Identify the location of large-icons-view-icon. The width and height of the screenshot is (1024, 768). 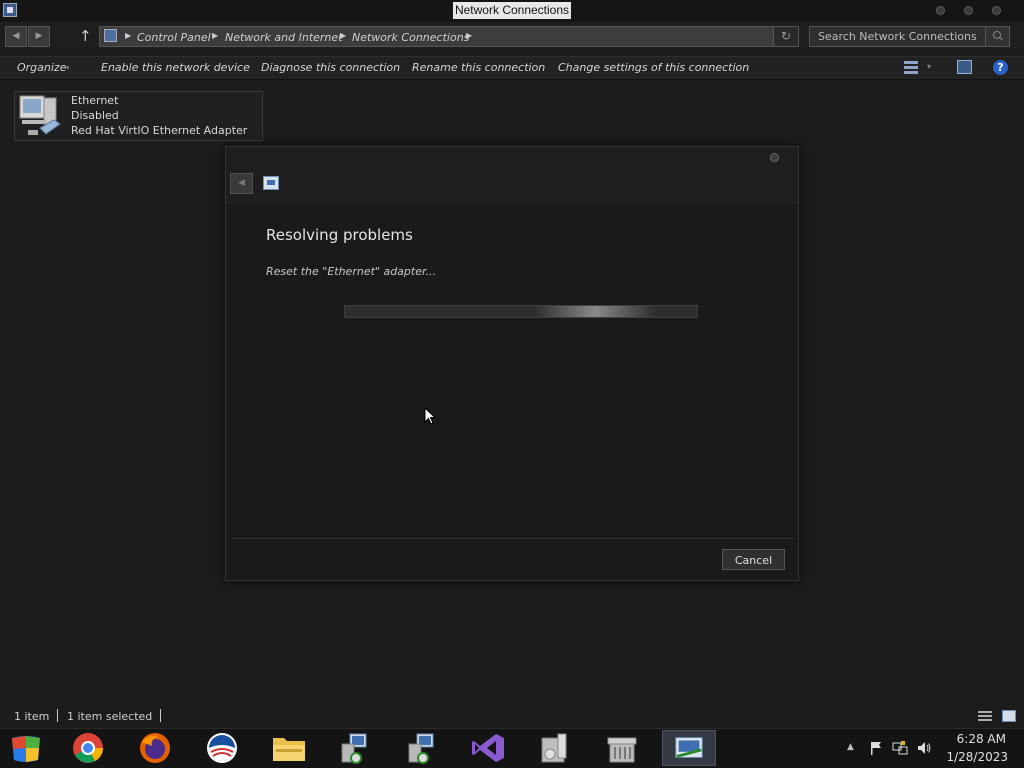
(1009, 716).